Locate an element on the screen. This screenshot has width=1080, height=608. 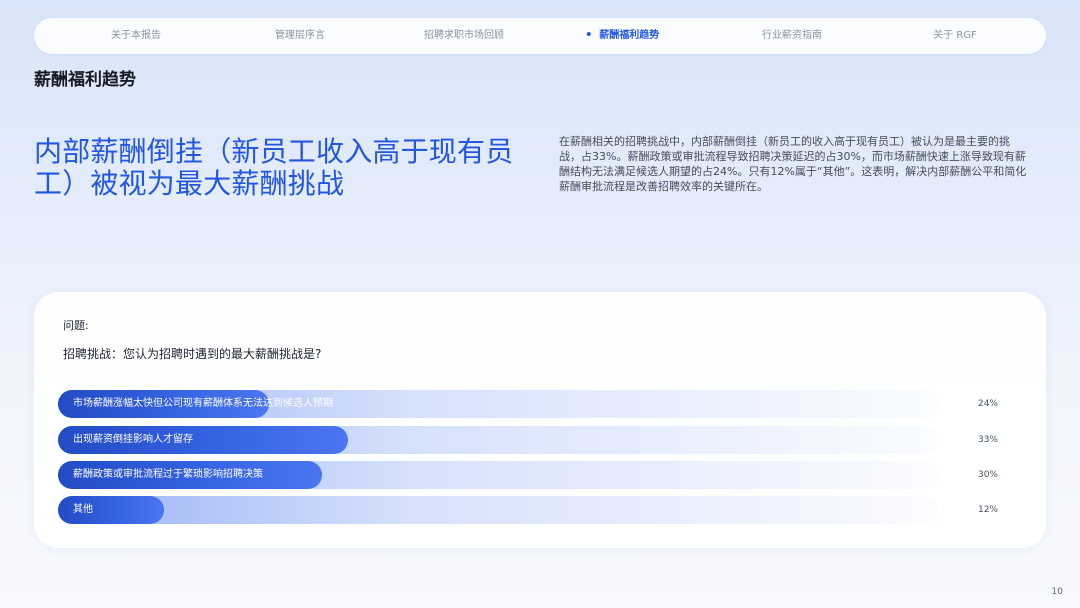
nav-item-about-report: 关于本报告 is located at coordinates (136, 36).